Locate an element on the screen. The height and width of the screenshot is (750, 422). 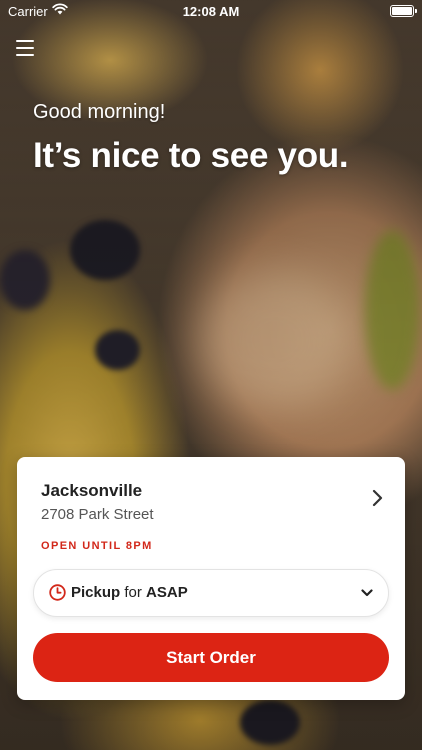
open-hours-badge: OPEN UNTIL 8PM is located at coordinates (97, 546).